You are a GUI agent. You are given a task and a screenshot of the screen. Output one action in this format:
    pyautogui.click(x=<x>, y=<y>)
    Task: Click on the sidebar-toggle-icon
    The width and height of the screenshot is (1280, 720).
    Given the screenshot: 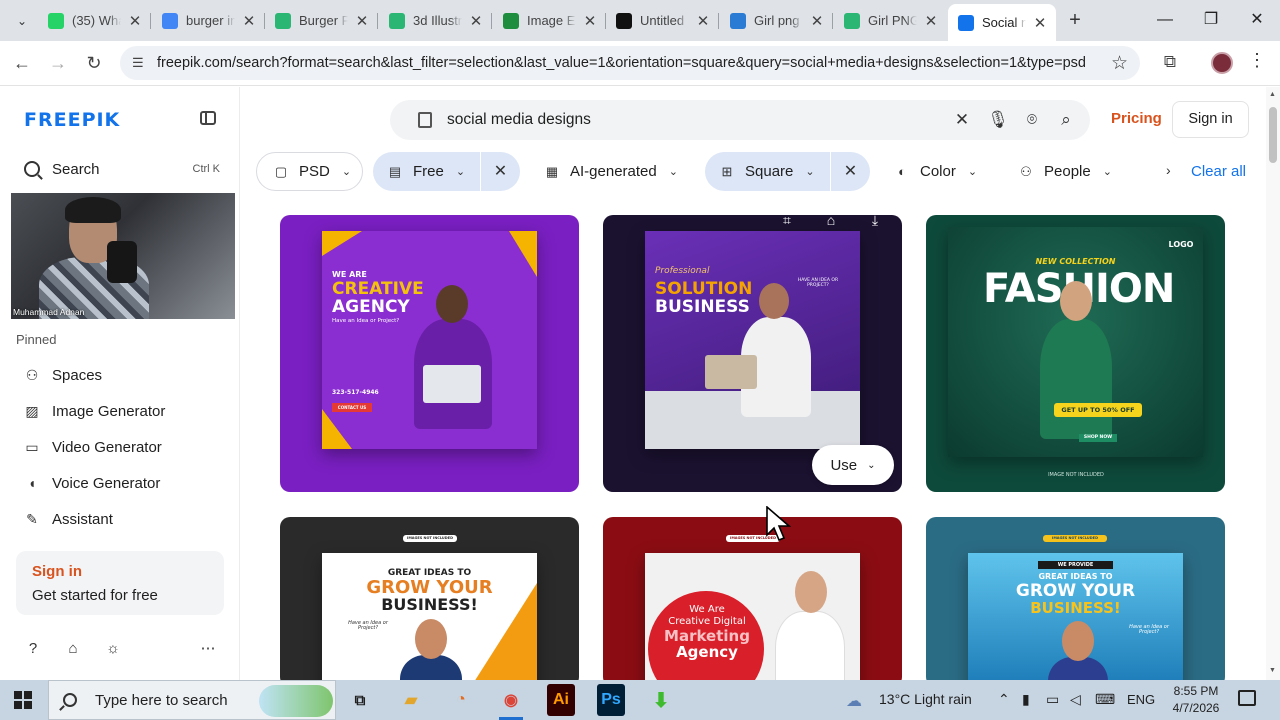 What is the action you would take?
    pyautogui.click(x=208, y=118)
    